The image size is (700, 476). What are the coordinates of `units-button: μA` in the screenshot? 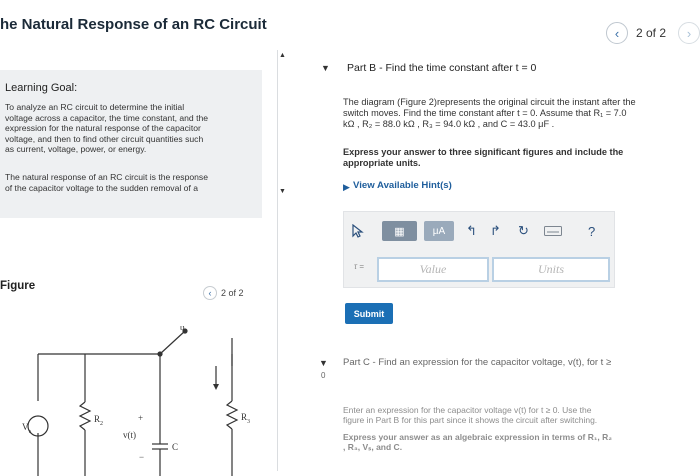 It's located at (439, 231).